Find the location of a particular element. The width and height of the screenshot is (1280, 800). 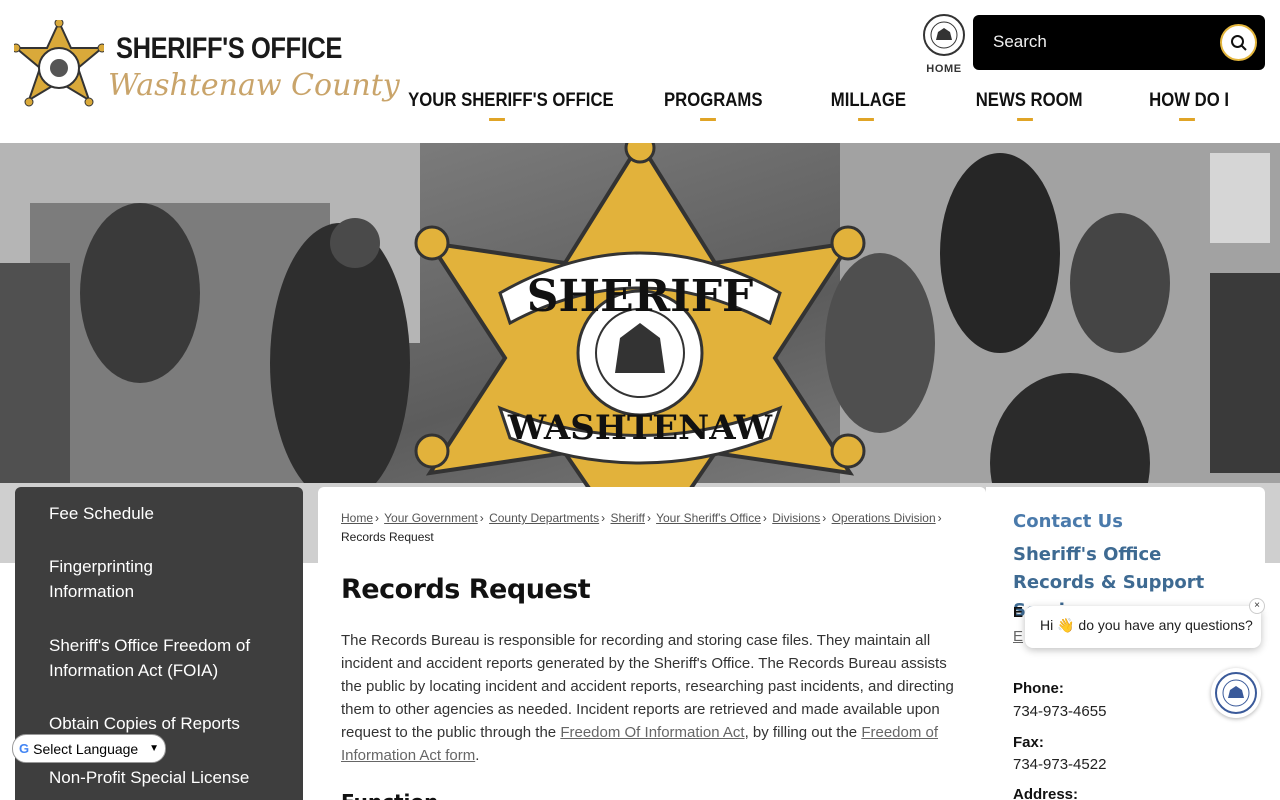

breadcrumb-county-departments: County Departments is located at coordinates (544, 518).